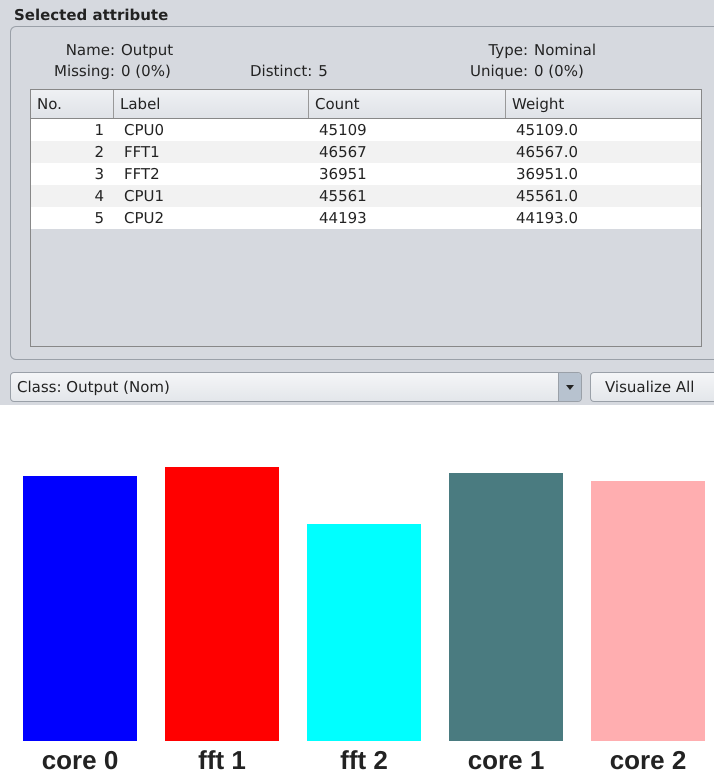 The height and width of the screenshot is (780, 714). What do you see at coordinates (343, 174) in the screenshot?
I see `table-cell-text: 36951` at bounding box center [343, 174].